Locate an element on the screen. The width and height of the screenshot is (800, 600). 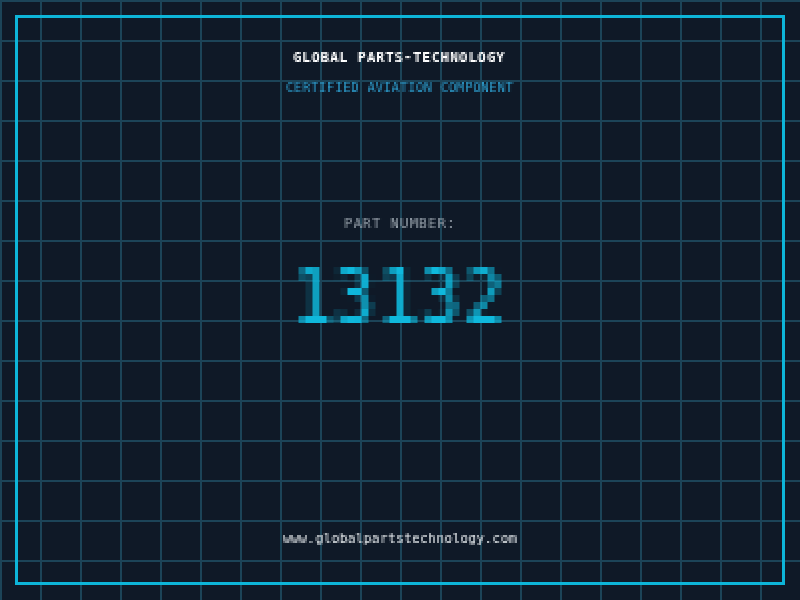
part-number-label-text-pixels is located at coordinates (400, 224).